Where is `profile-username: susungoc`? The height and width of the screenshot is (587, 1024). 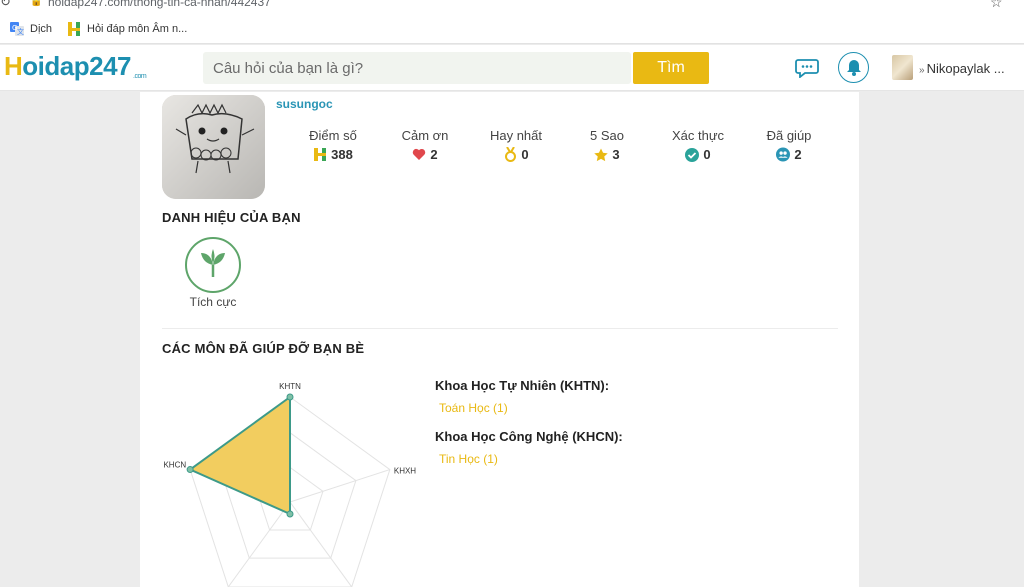 profile-username: susungoc is located at coordinates (304, 104).